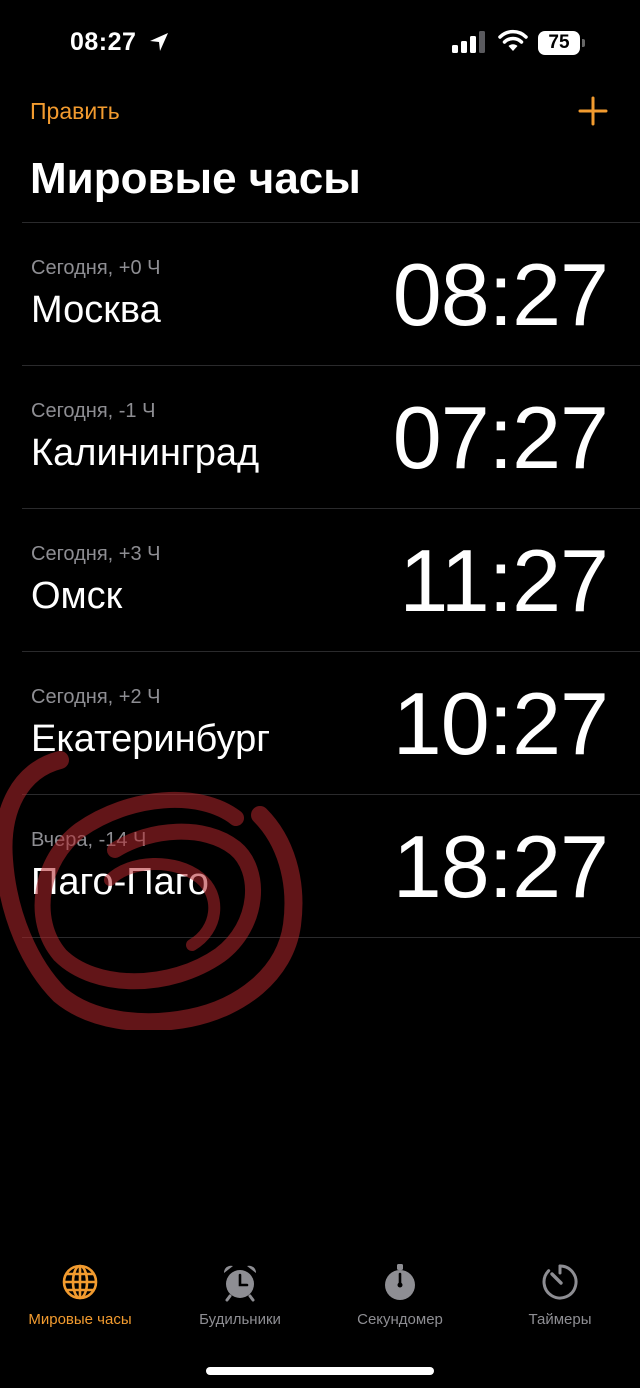 The height and width of the screenshot is (1388, 640). What do you see at coordinates (320, 1371) in the screenshot?
I see `home-indicator` at bounding box center [320, 1371].